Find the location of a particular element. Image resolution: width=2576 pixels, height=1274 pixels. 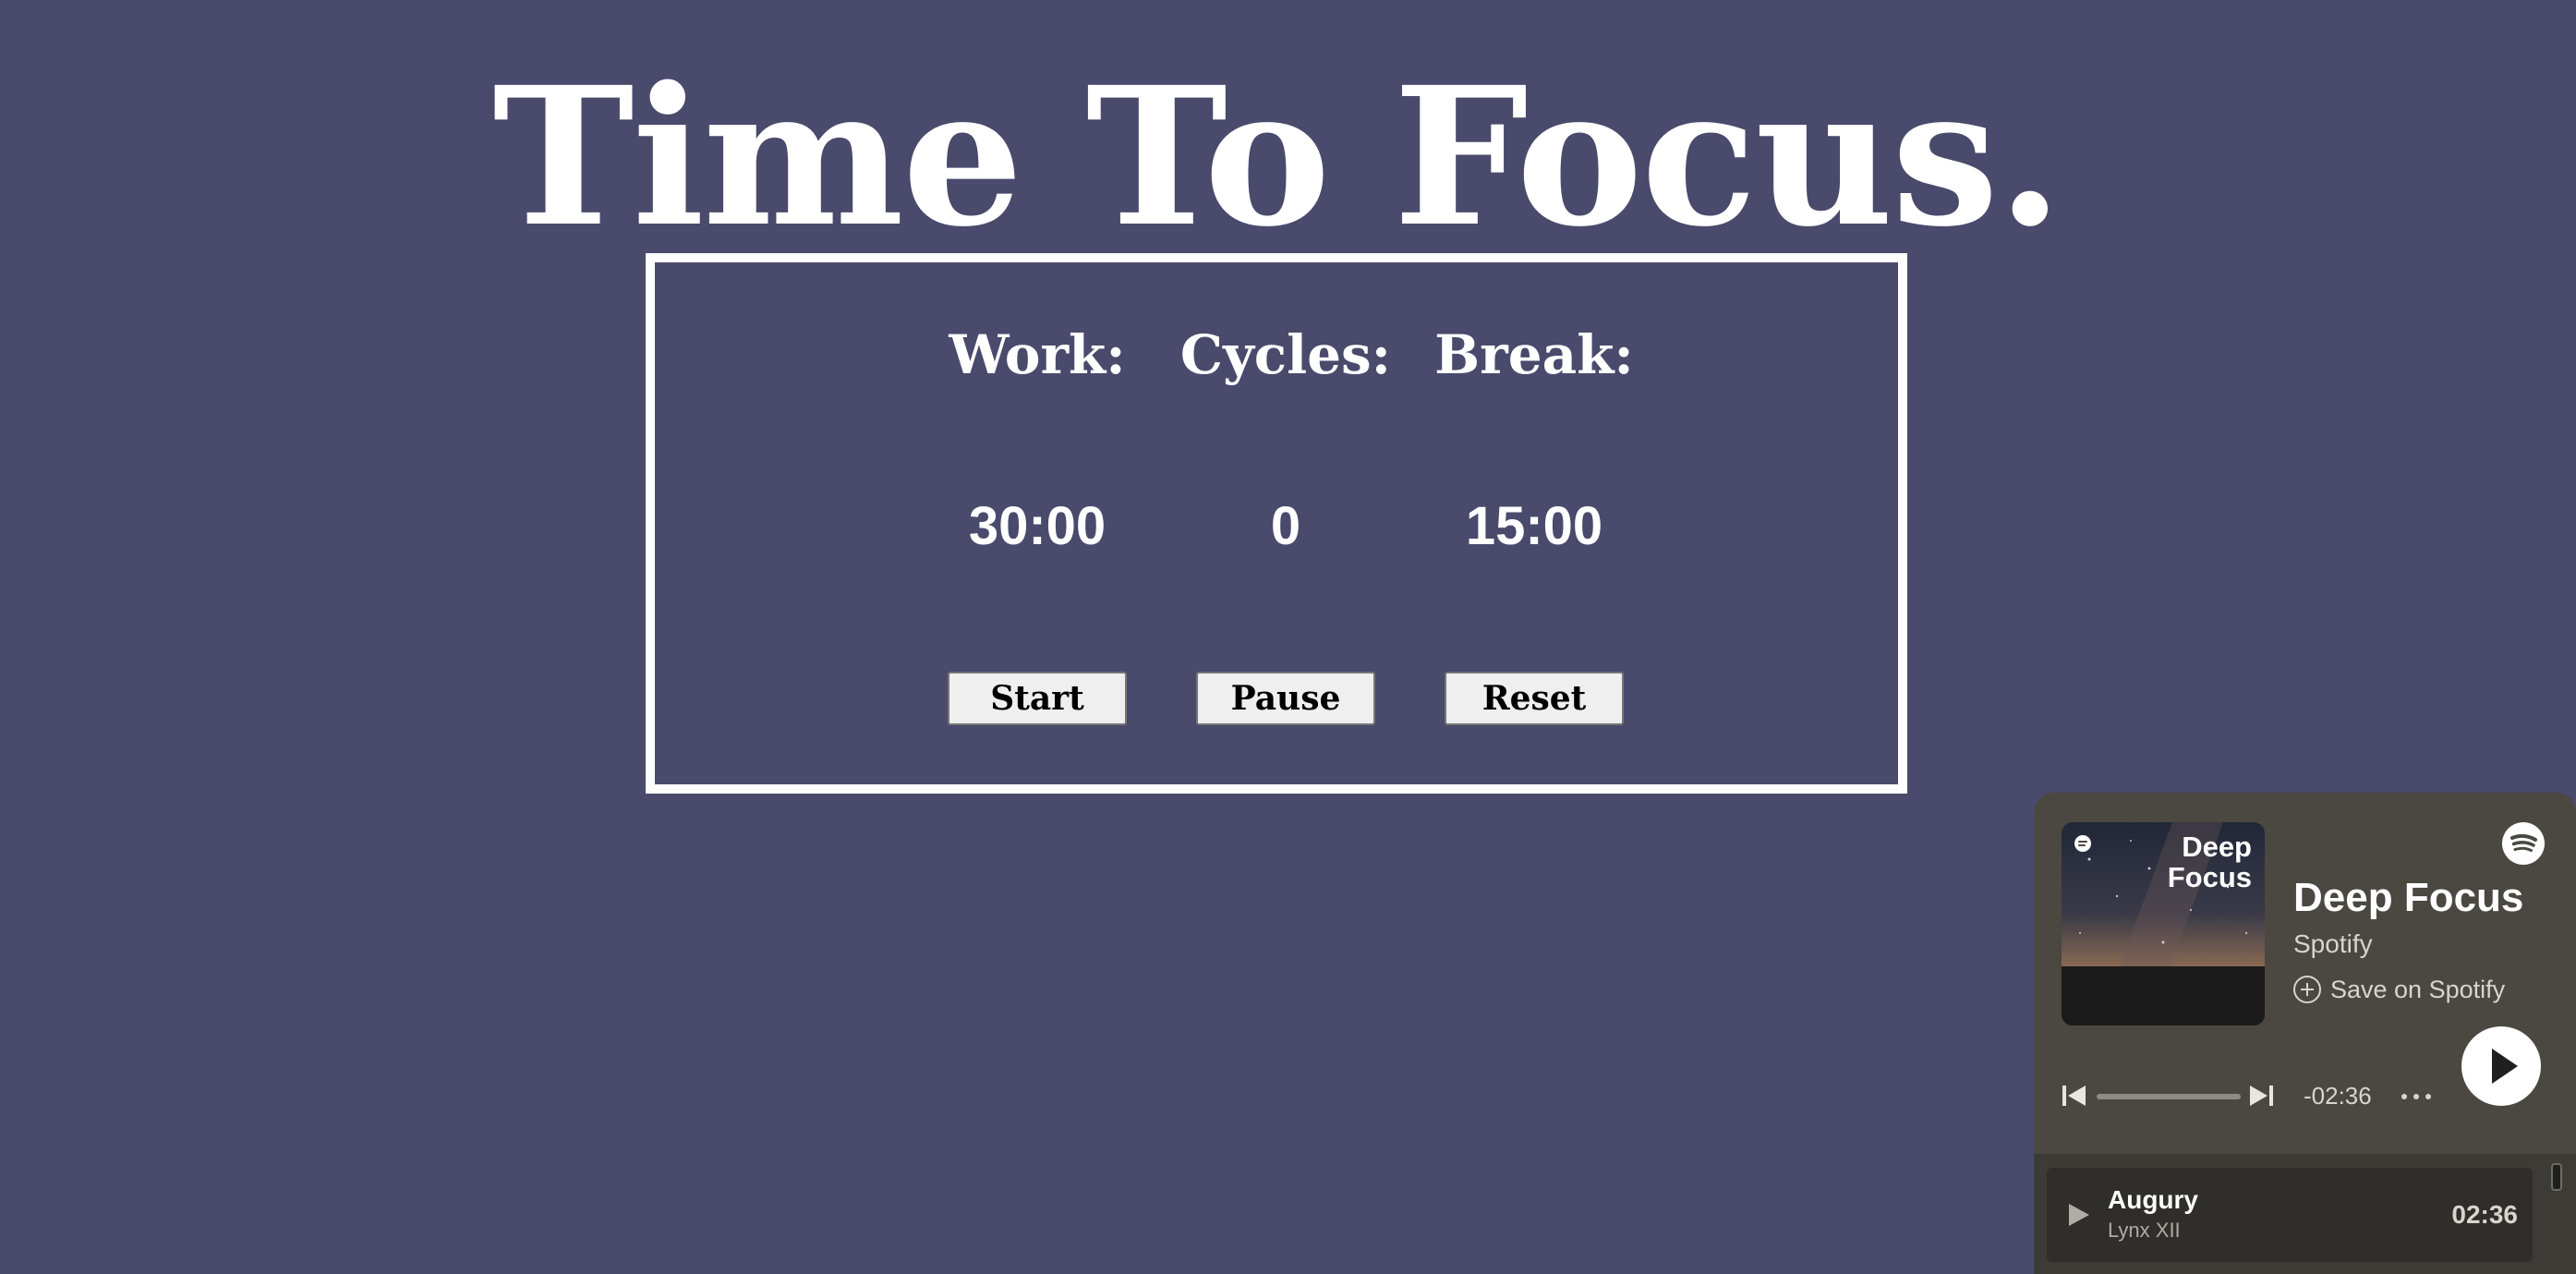

skip-previous-icon is located at coordinates (2074, 1096).